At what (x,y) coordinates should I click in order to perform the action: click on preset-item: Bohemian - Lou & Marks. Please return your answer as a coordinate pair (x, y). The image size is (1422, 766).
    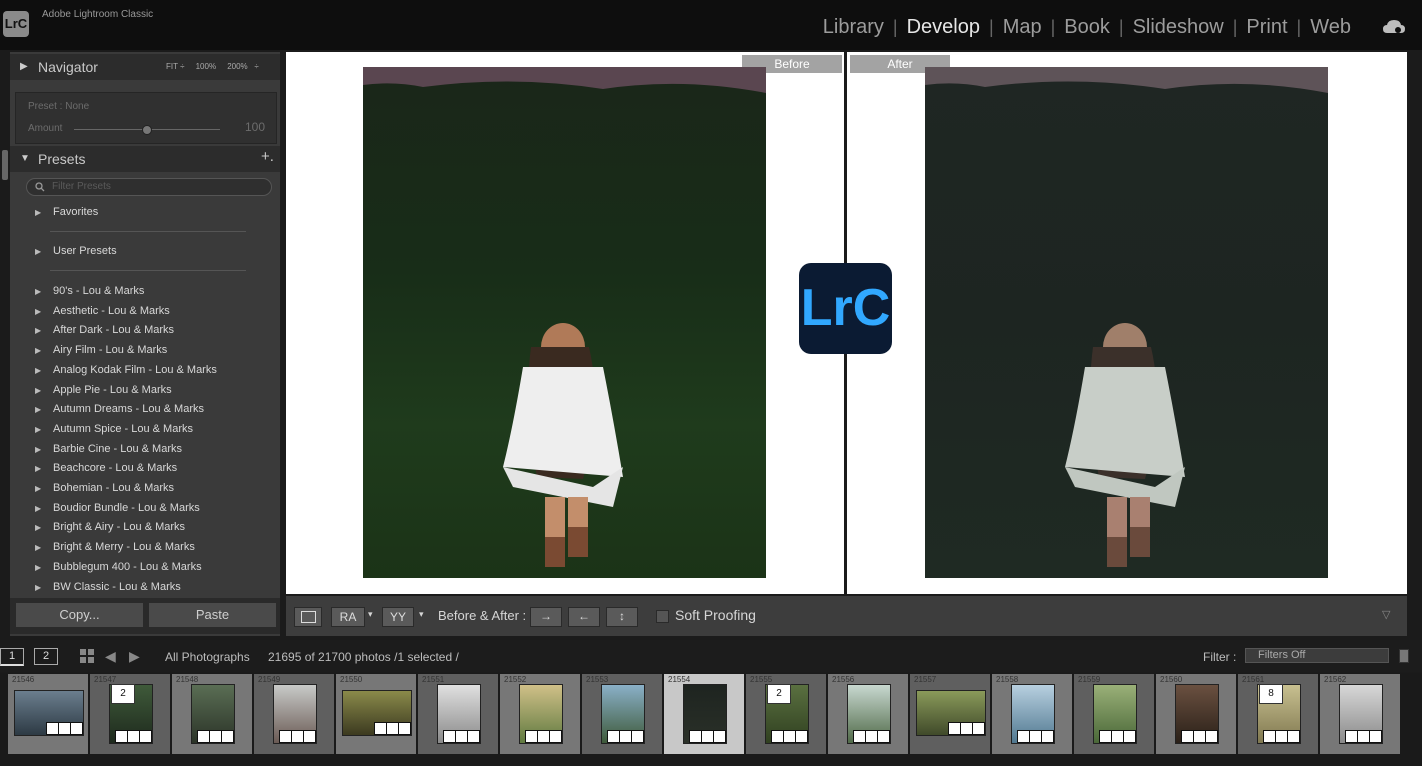
    Looking at the image, I should click on (113, 488).